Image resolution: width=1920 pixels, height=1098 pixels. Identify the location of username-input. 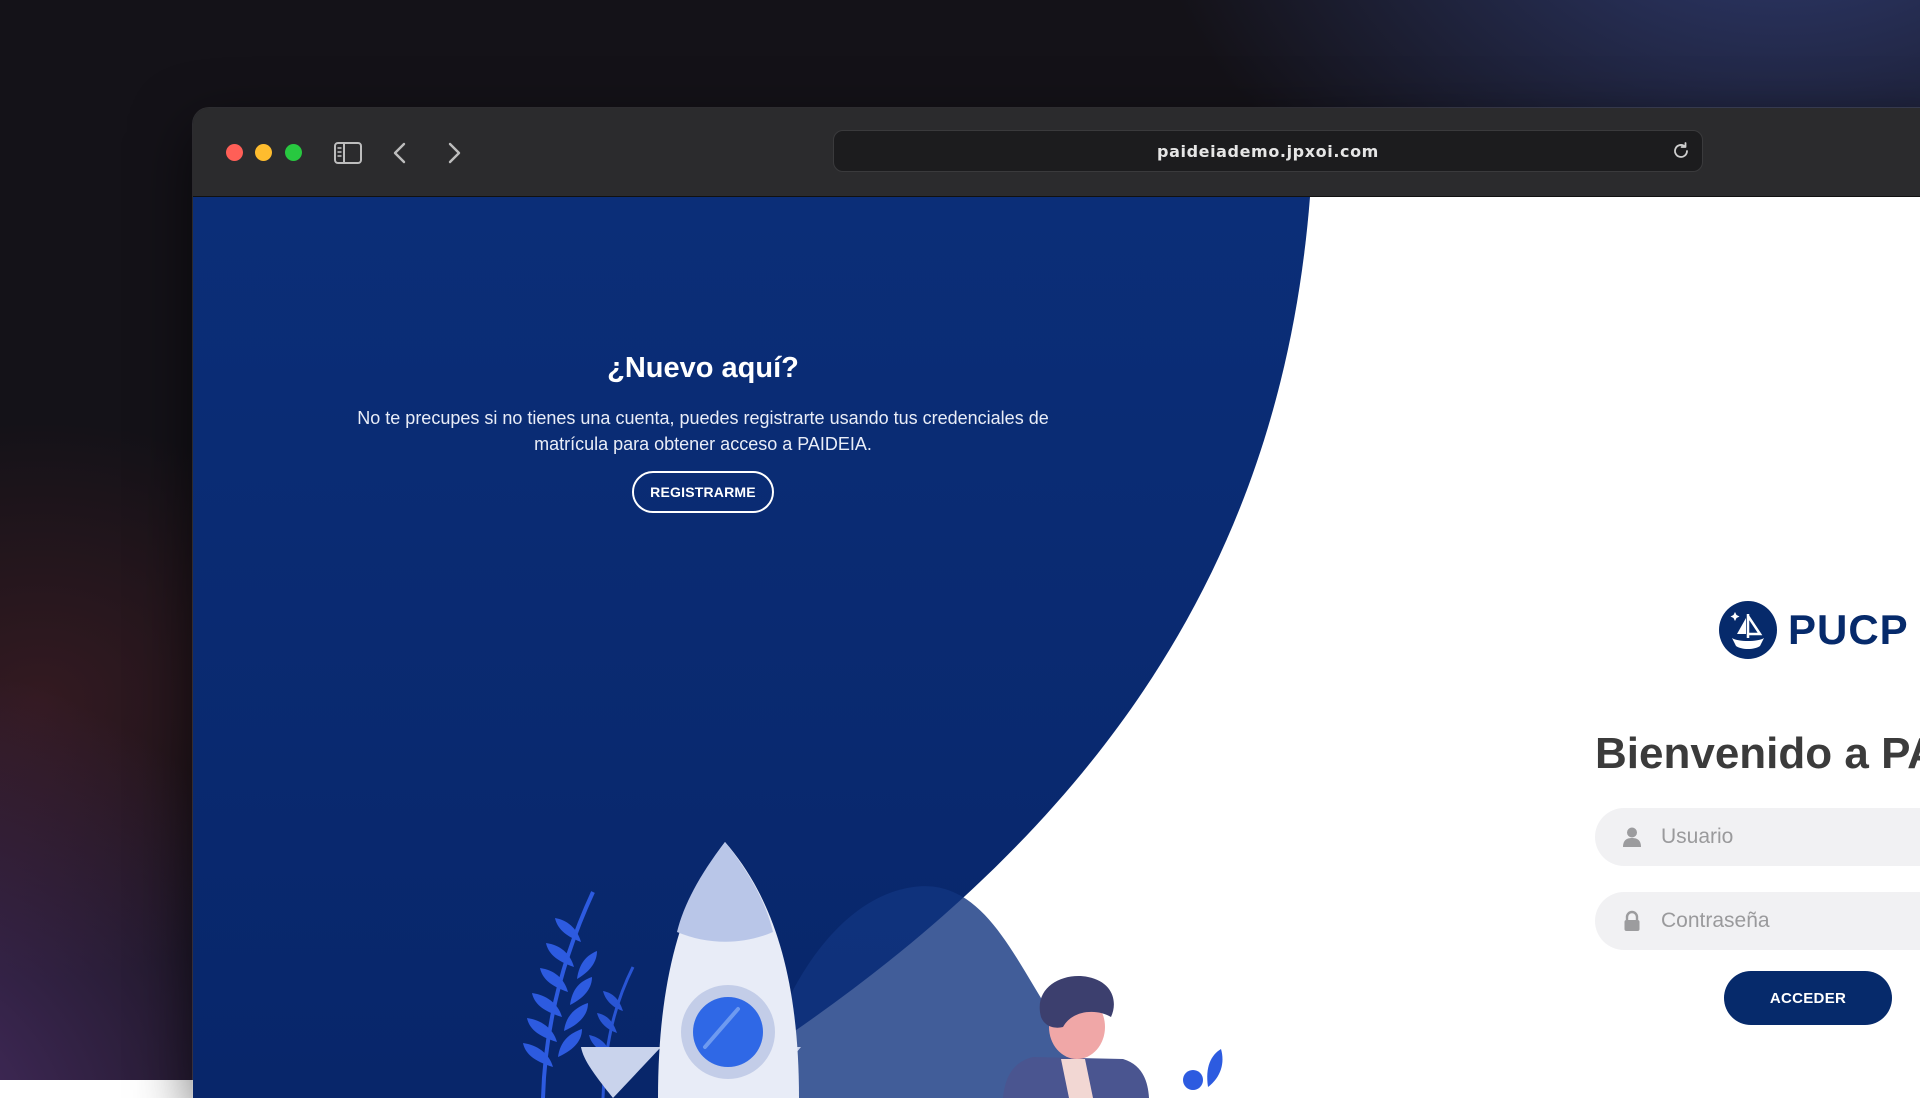
(1789, 837).